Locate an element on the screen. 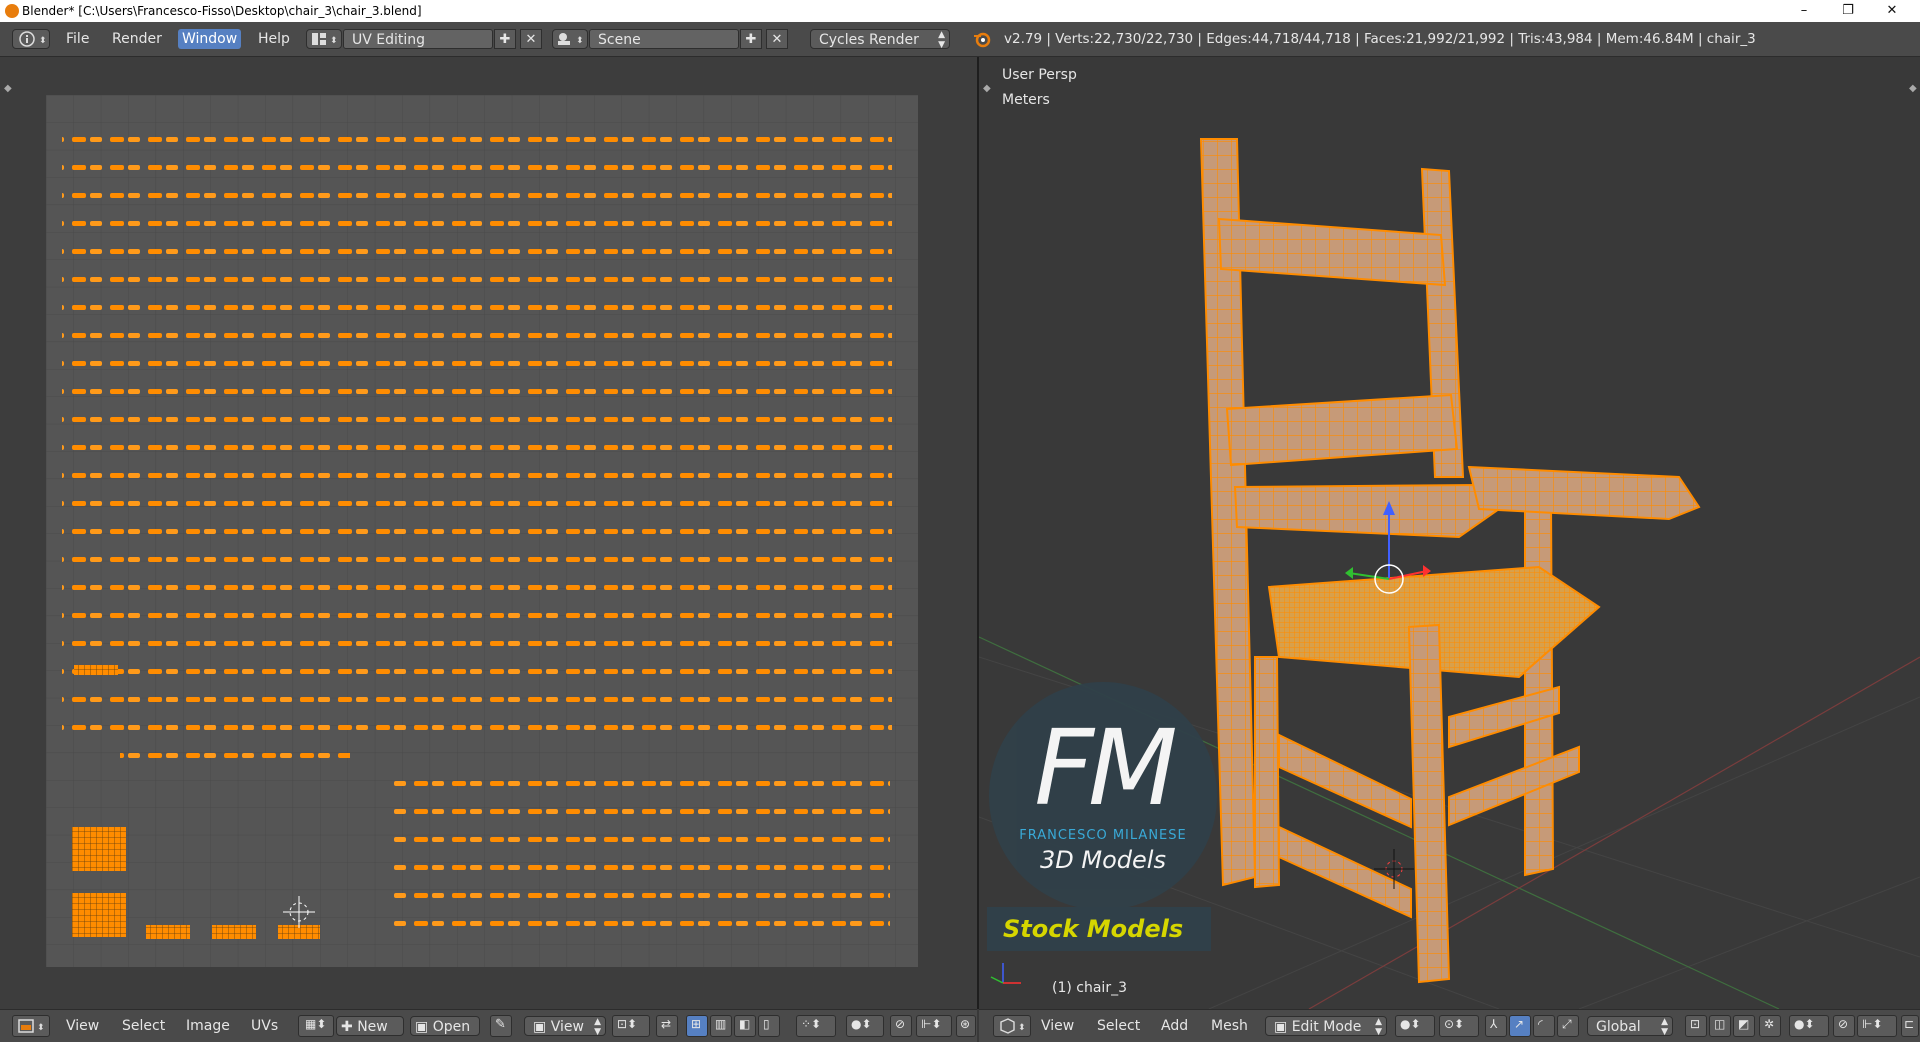 This screenshot has height=1042, width=1920. transform-orientation-dropdown: Global ▲ ▼ is located at coordinates (1630, 1026).